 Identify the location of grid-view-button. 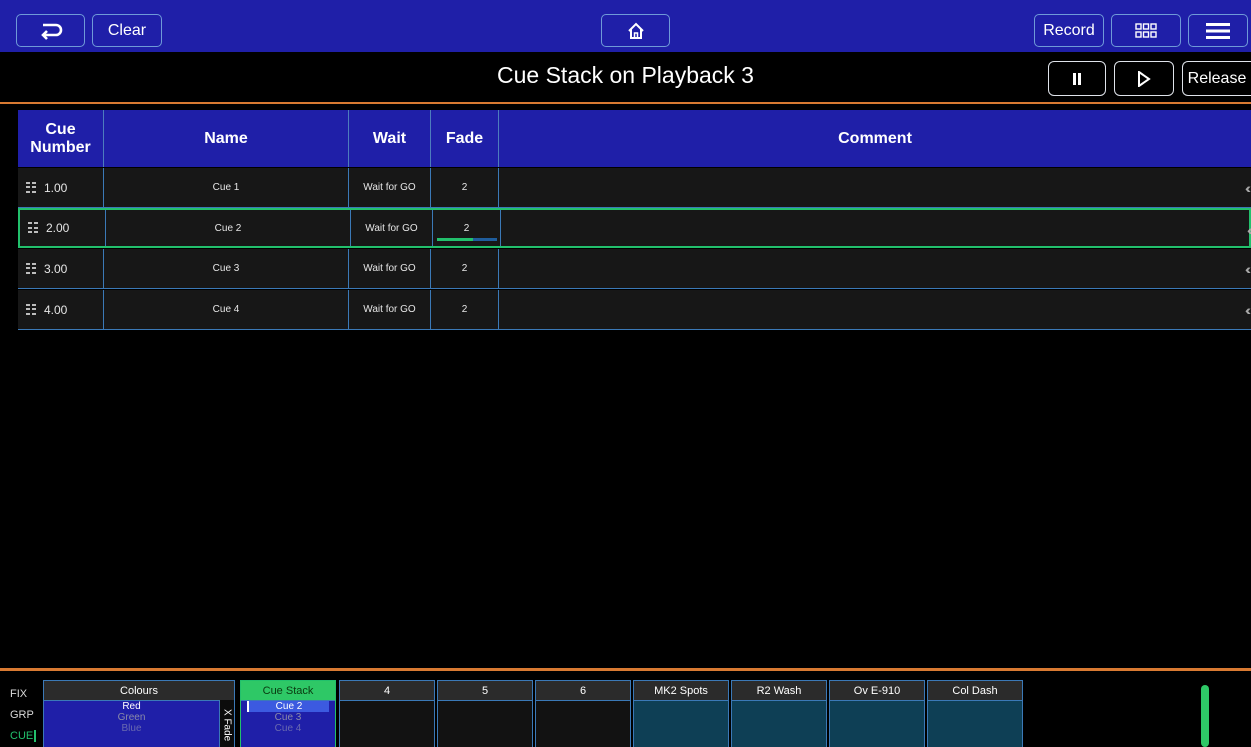
(1146, 30).